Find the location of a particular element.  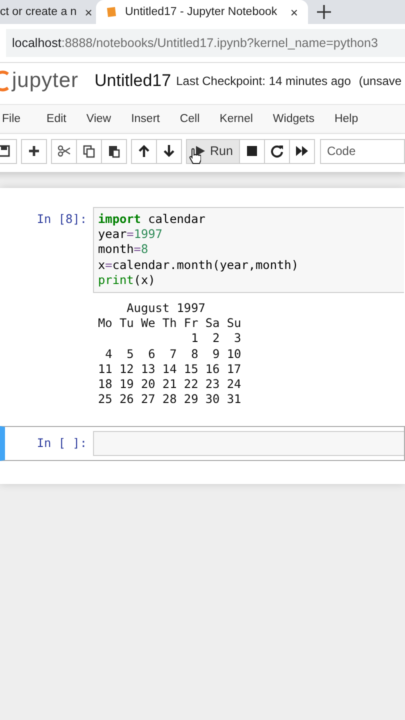

save-icon is located at coordinates (5, 151).